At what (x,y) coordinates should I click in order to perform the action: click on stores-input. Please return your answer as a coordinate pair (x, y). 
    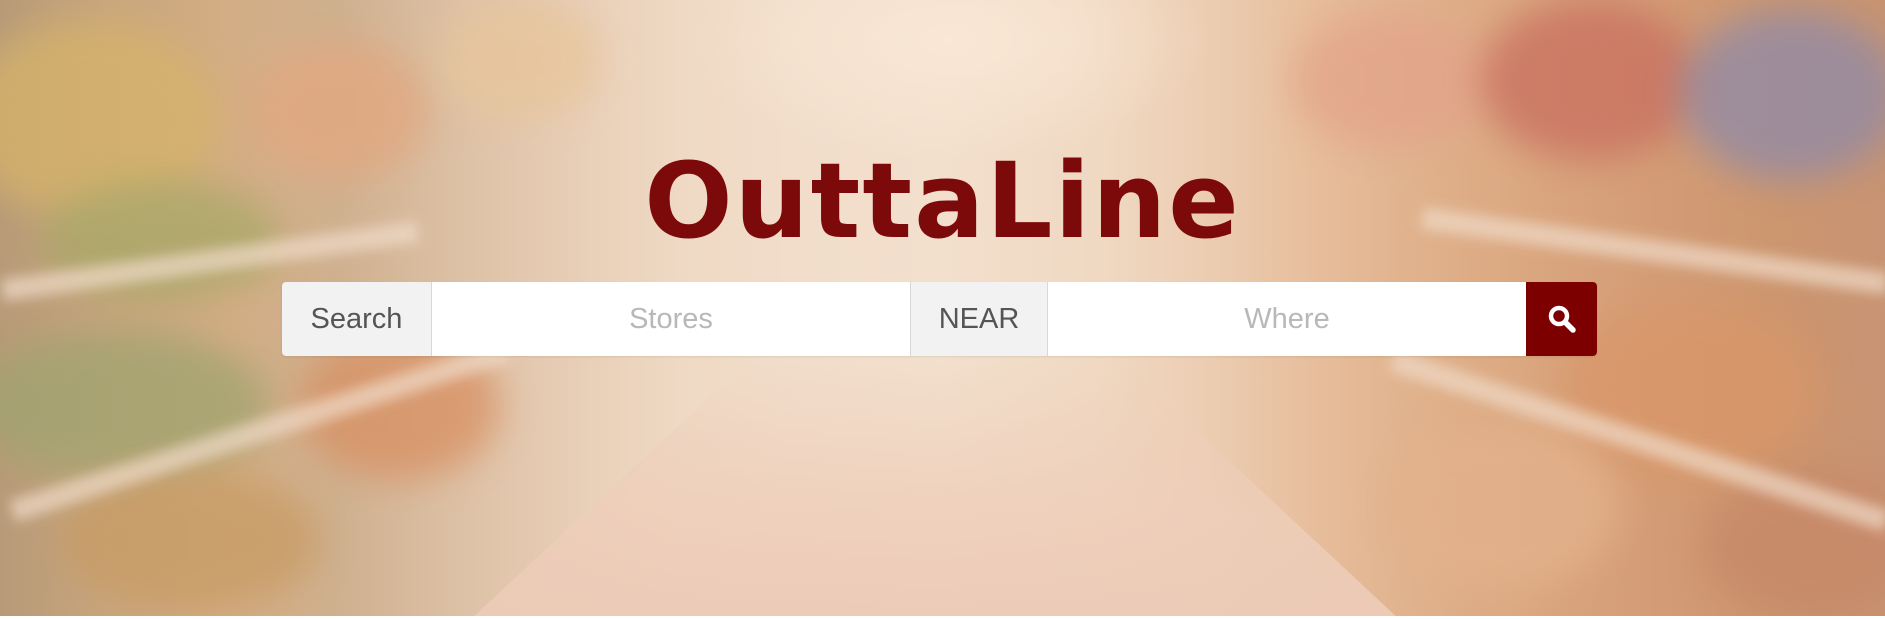
    Looking at the image, I should click on (671, 319).